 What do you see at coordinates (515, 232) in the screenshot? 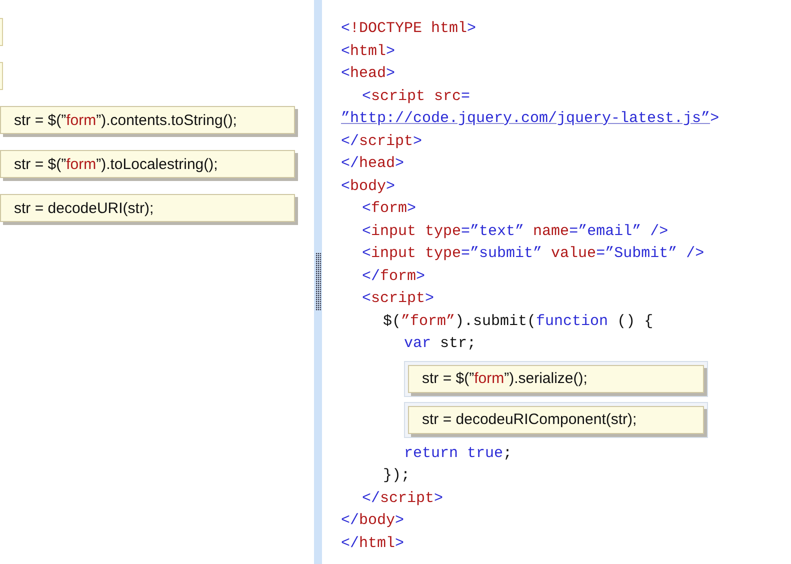
I see `code-line: <input type=”text” name=”email” />` at bounding box center [515, 232].